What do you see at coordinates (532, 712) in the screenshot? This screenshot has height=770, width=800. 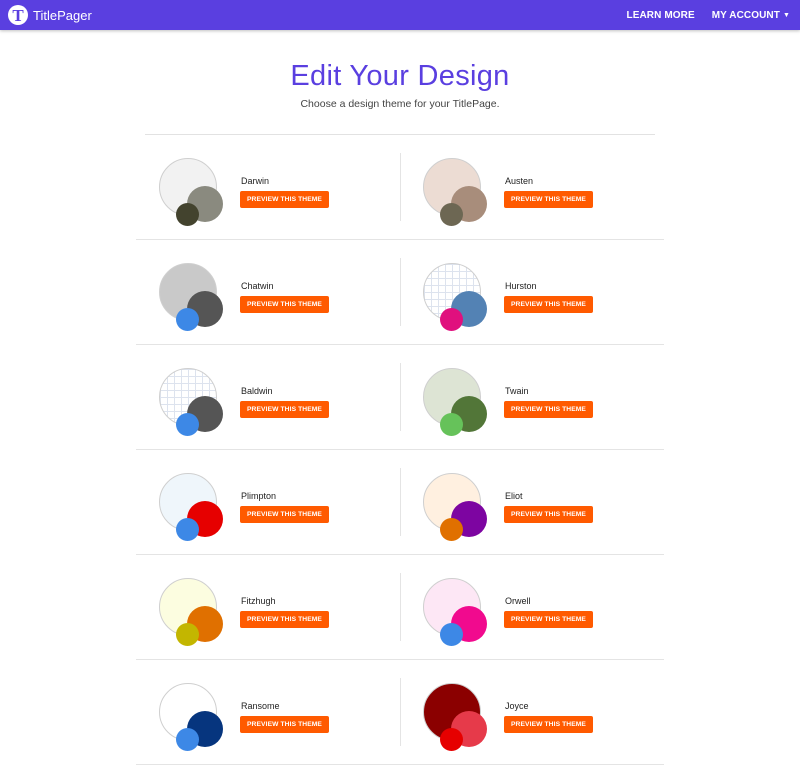 I see `theme-card-joyce: Joyce PREVIEW THIS THEME` at bounding box center [532, 712].